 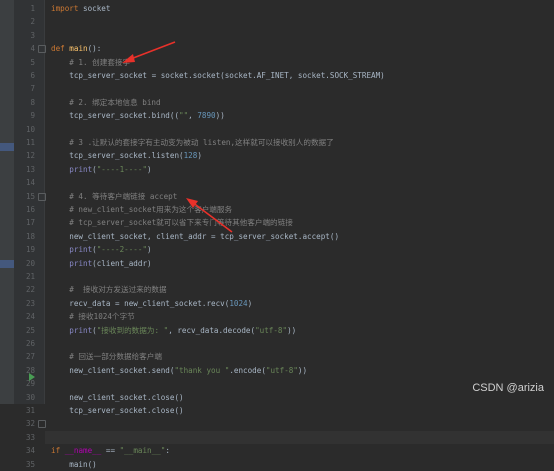 I want to click on code-line: 26, so click(x=290, y=343).